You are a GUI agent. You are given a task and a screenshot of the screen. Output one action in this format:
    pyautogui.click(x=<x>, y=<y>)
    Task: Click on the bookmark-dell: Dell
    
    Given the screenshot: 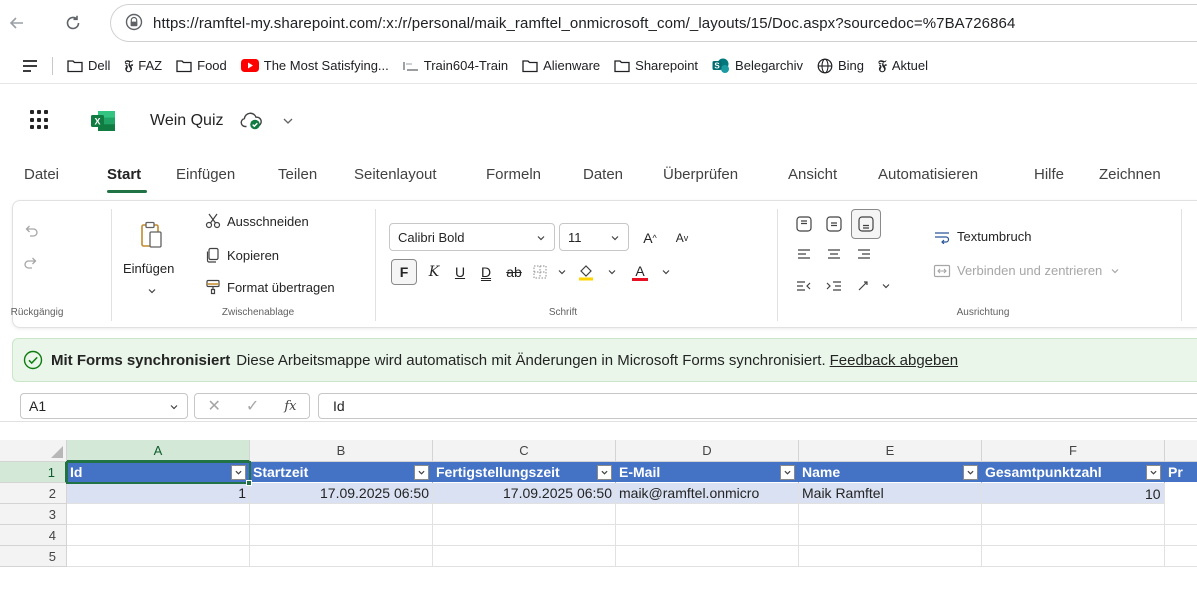 What is the action you would take?
    pyautogui.click(x=88, y=65)
    